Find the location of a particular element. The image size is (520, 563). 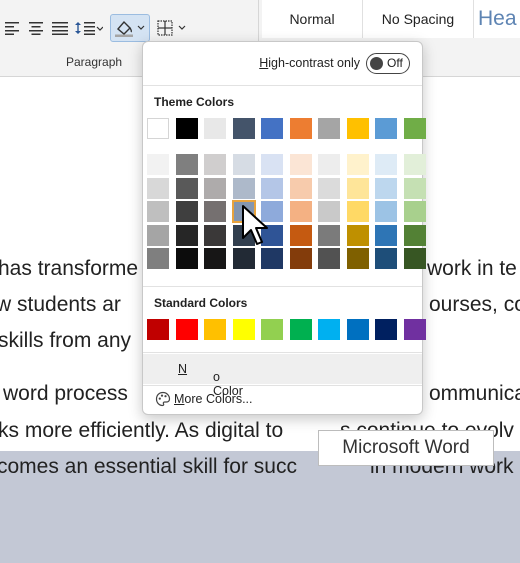

high-contrast-accesskey: H is located at coordinates (264, 63).